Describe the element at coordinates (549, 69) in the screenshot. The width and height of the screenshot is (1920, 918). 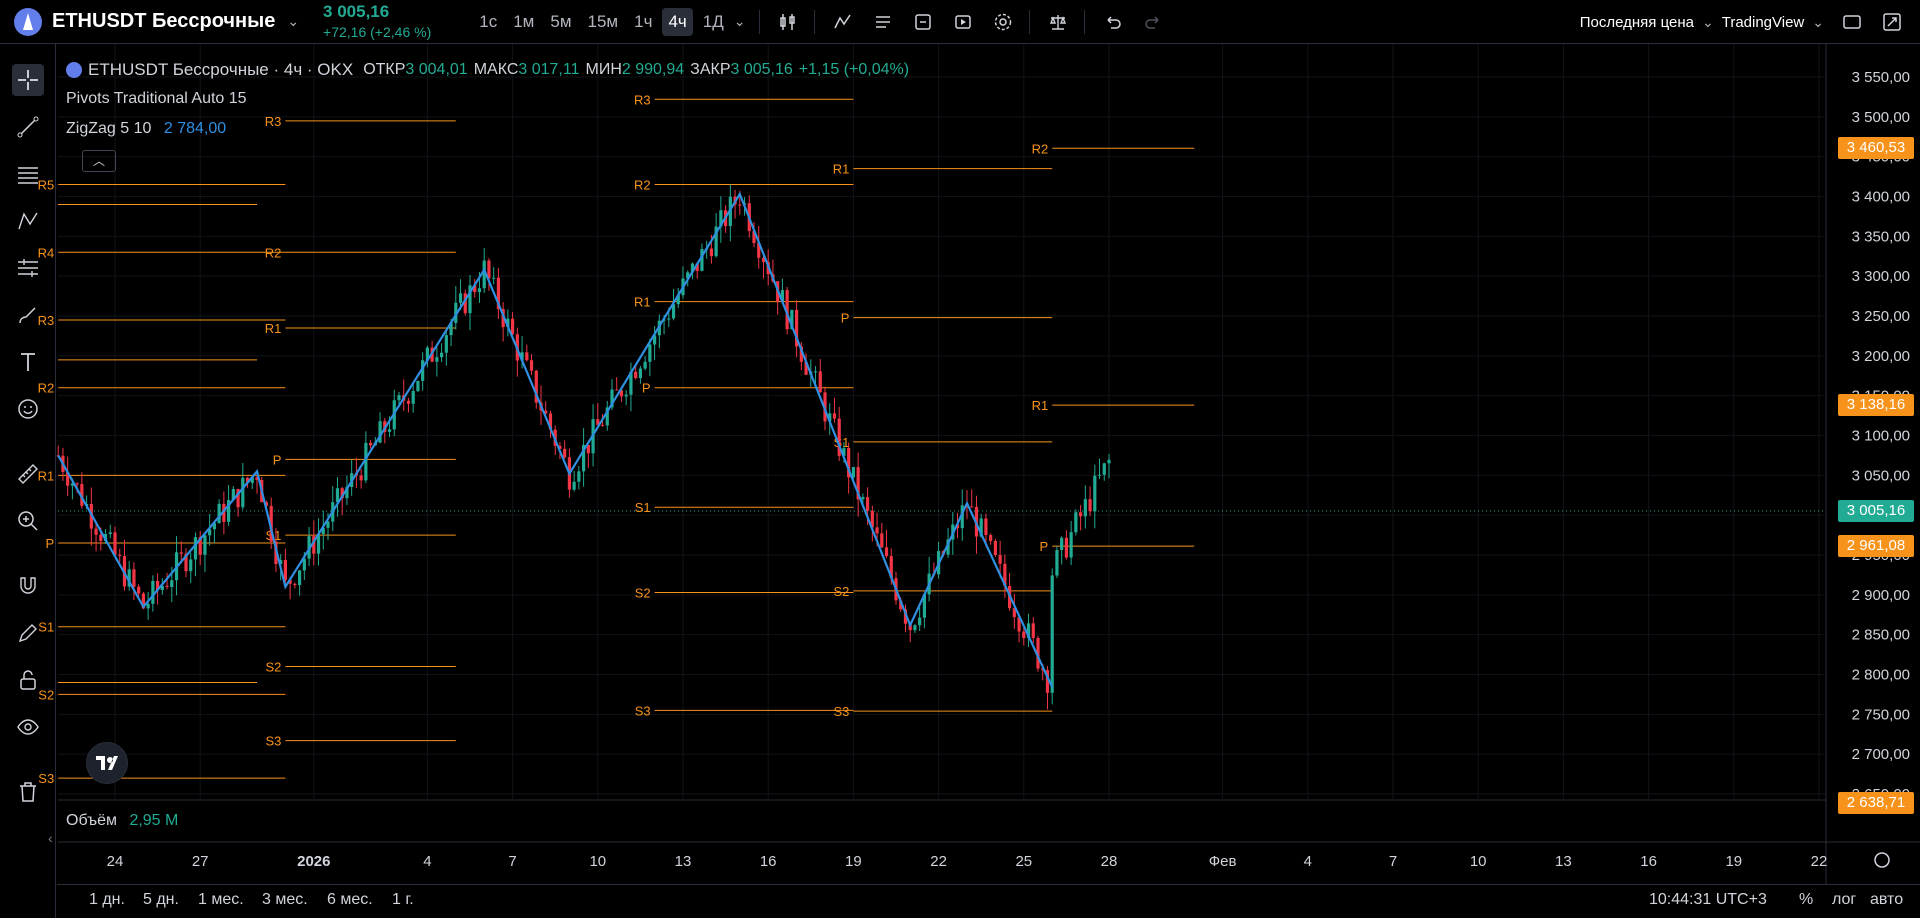
I see `high-value: 3 017,11` at that location.